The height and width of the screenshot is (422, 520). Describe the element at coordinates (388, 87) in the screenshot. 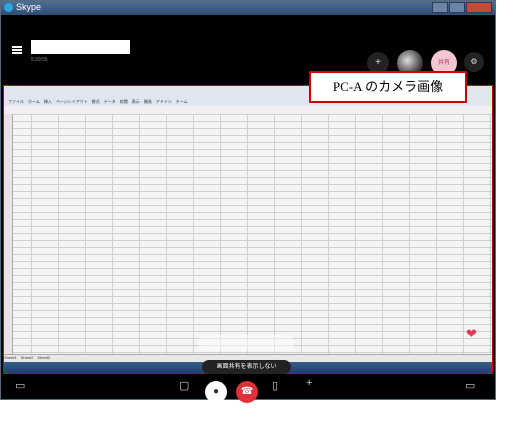

I see `camera-label: PC-A のカメラ画像` at that location.